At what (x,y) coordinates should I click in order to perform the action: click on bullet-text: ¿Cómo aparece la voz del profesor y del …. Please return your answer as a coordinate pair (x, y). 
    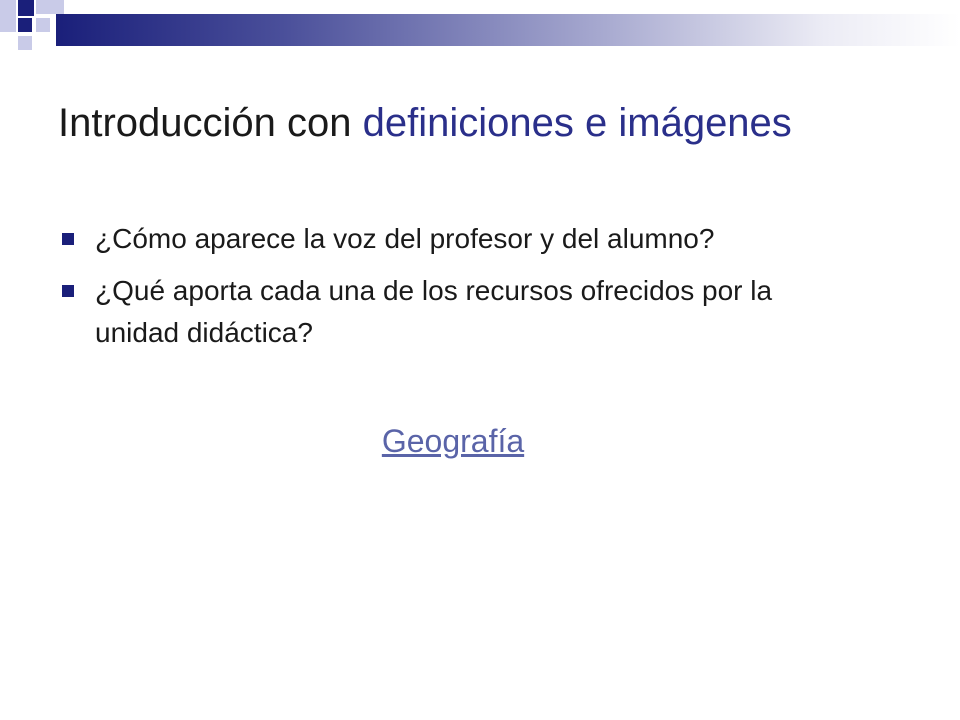
    Looking at the image, I should click on (405, 238).